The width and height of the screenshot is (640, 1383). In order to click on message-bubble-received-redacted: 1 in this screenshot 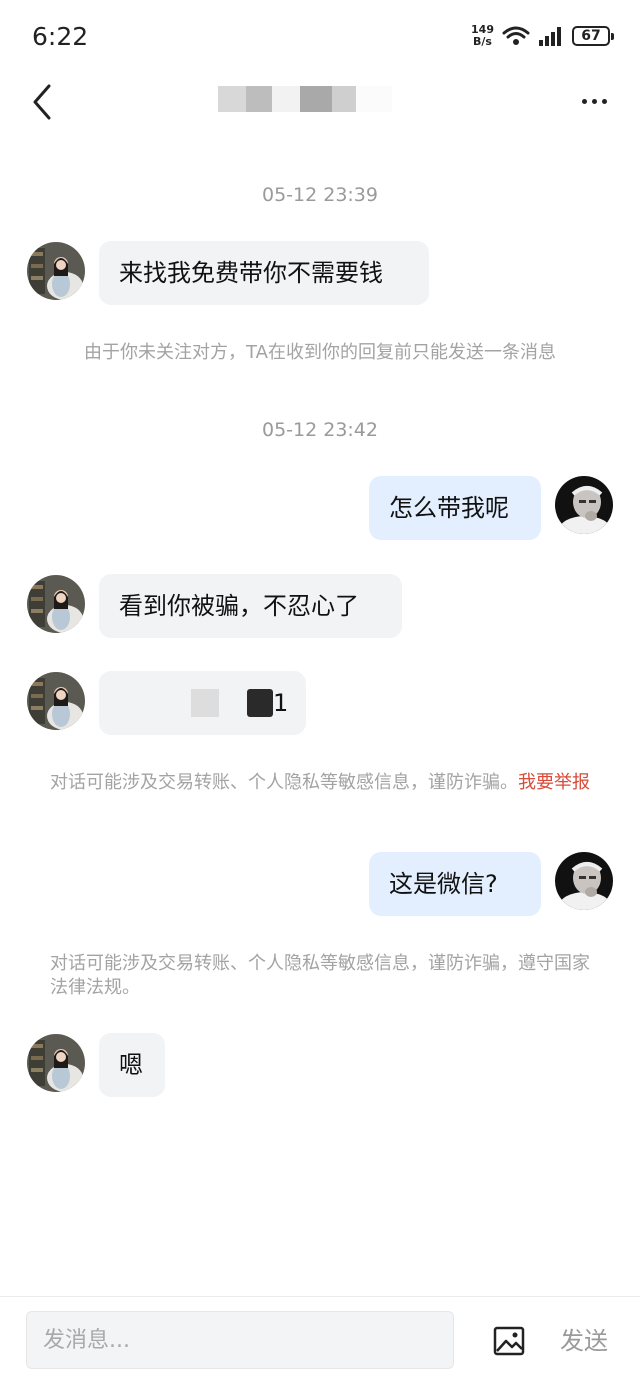, I will do `click(202, 703)`.